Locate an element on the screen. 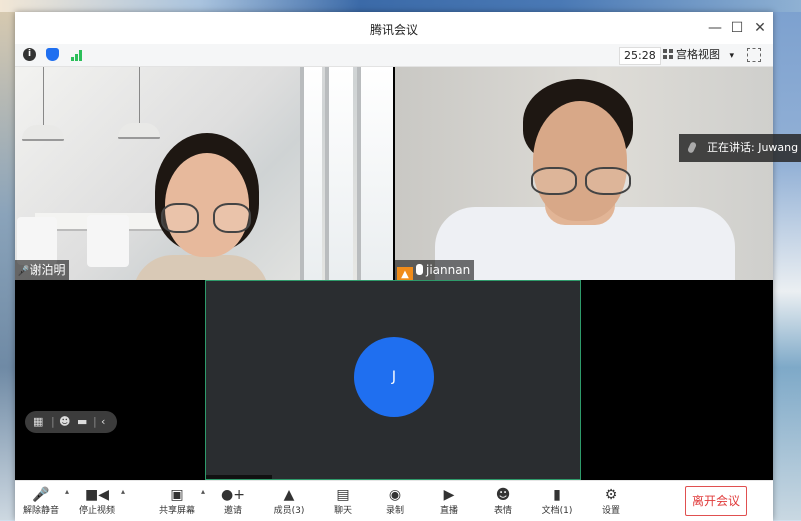  video-camera-icon: ■◀ is located at coordinates (97, 495).